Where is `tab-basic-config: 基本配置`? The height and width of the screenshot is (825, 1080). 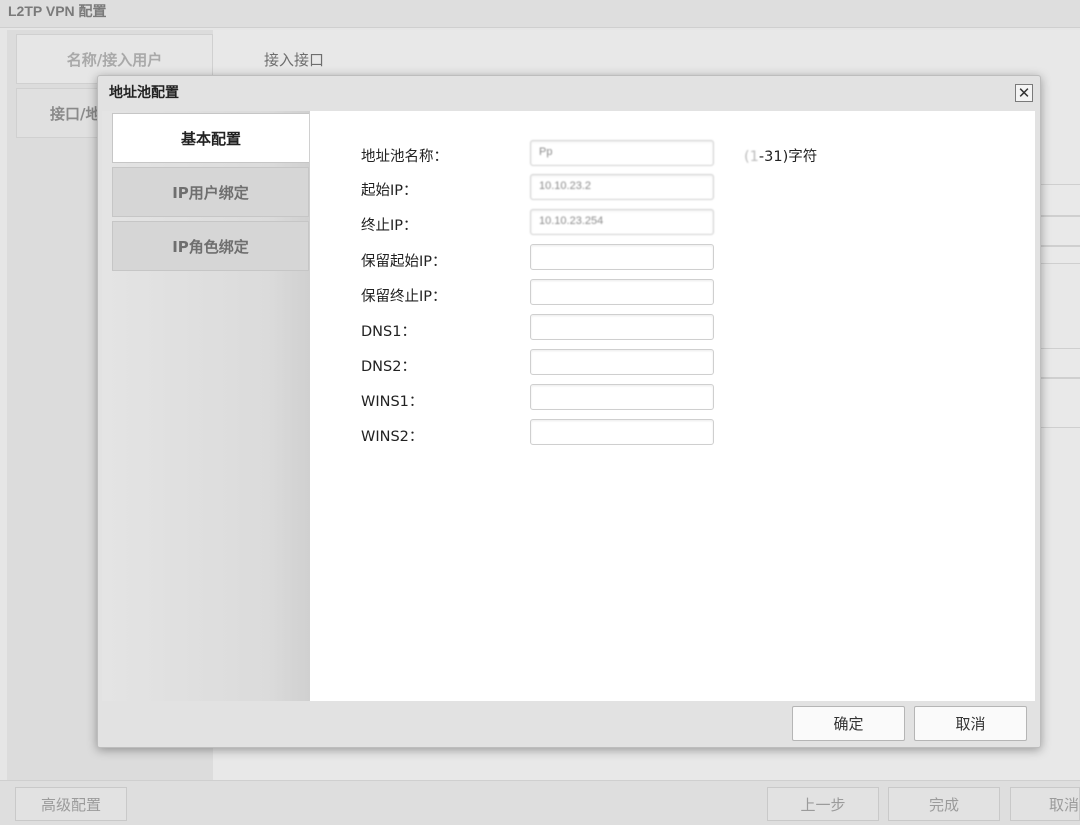 tab-basic-config: 基本配置 is located at coordinates (210, 138).